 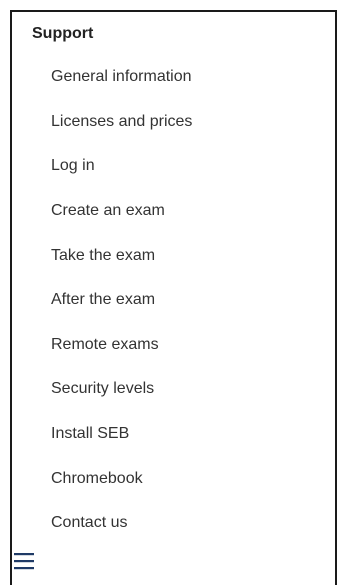 What do you see at coordinates (105, 344) in the screenshot?
I see `nav-item-label: Remote exams` at bounding box center [105, 344].